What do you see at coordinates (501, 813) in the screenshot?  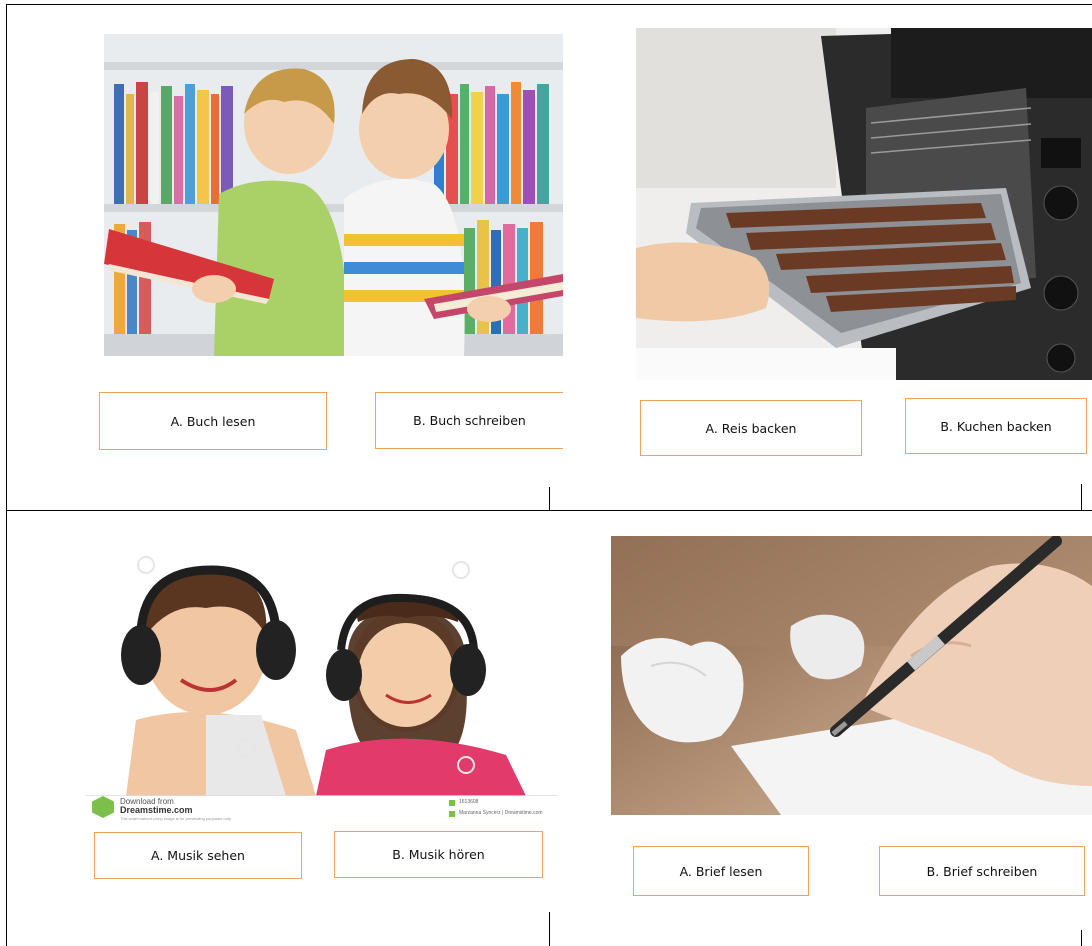 I see `watermark-credit: Marzanna Syncerz | Dreamstime.com` at bounding box center [501, 813].